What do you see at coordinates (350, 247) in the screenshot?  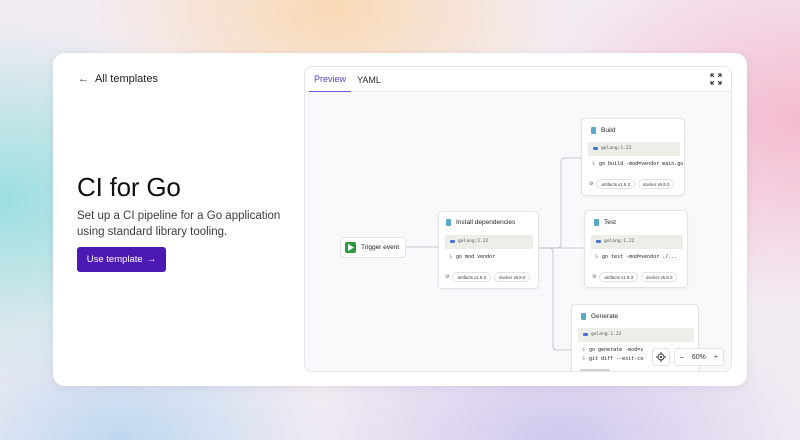 I see `play-icon` at bounding box center [350, 247].